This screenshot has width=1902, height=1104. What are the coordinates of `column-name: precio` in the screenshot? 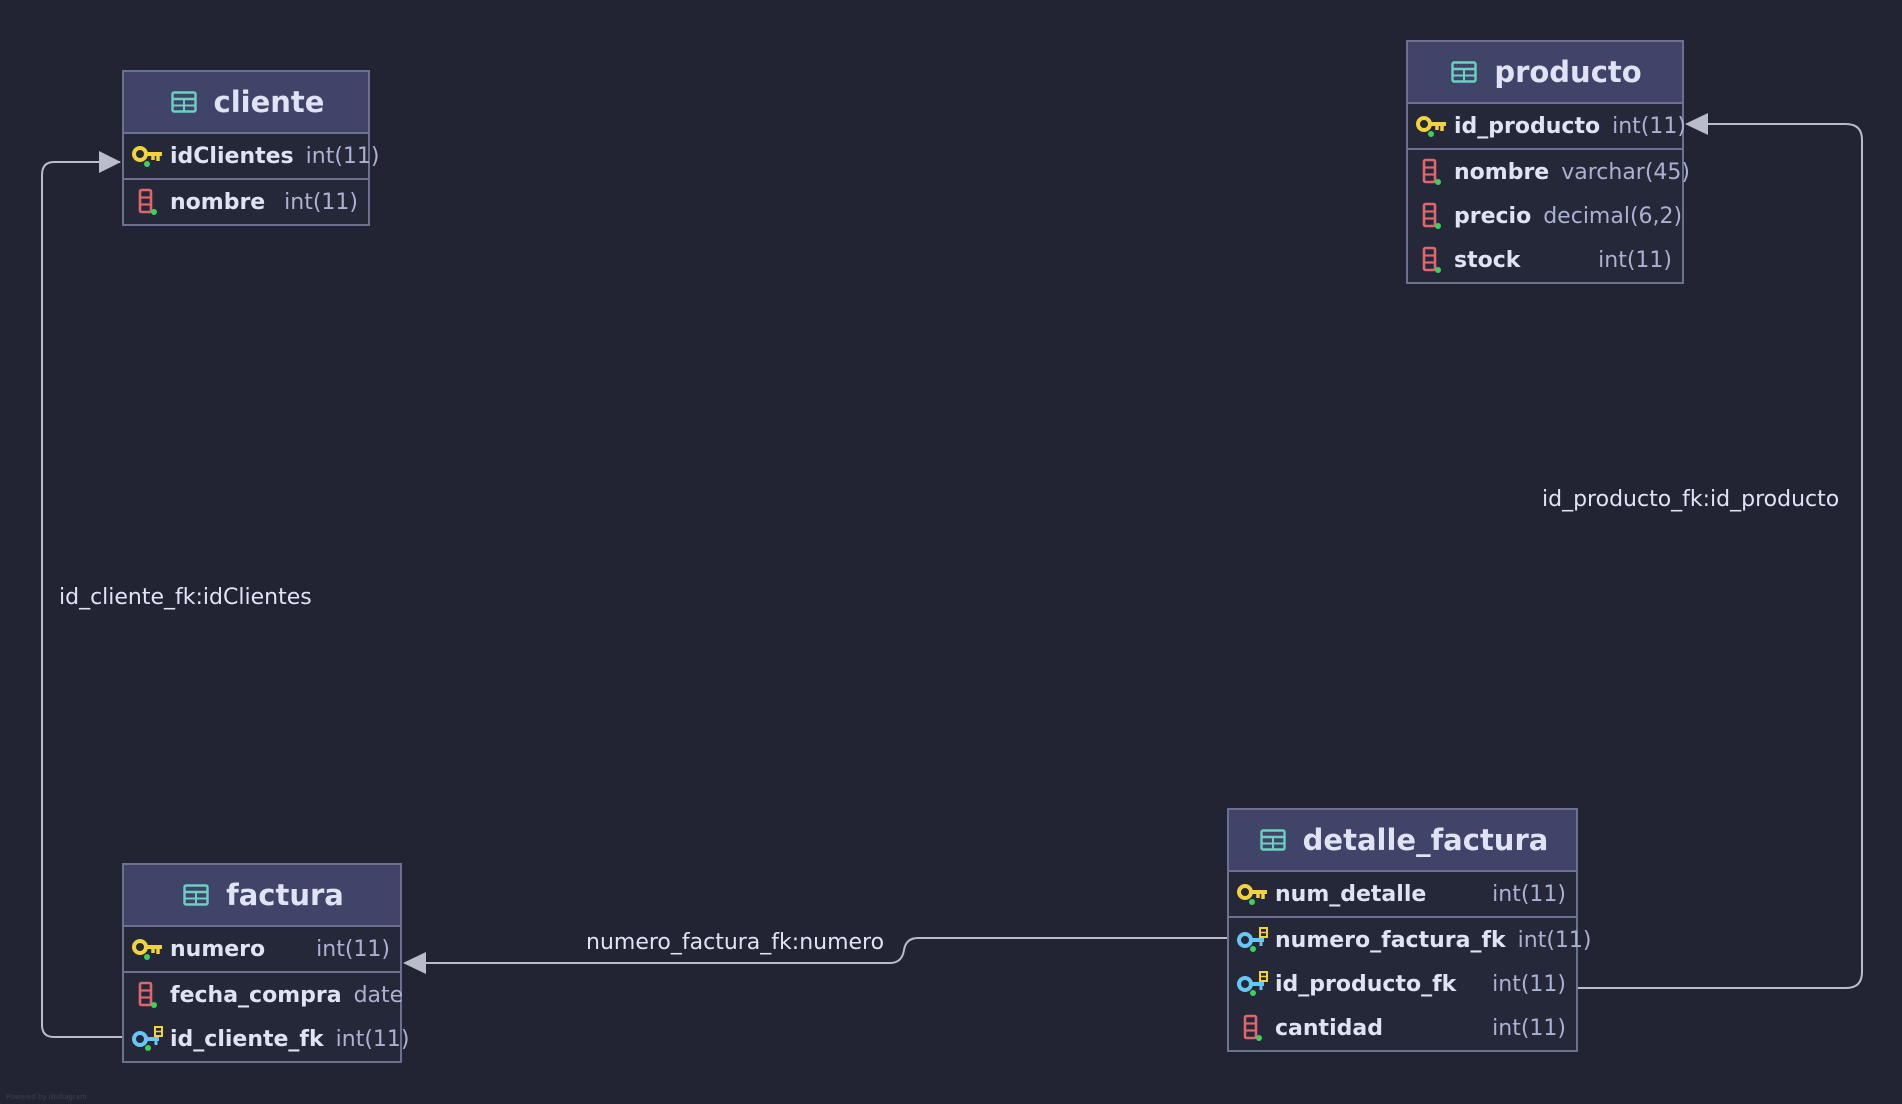 It's located at (1493, 216).